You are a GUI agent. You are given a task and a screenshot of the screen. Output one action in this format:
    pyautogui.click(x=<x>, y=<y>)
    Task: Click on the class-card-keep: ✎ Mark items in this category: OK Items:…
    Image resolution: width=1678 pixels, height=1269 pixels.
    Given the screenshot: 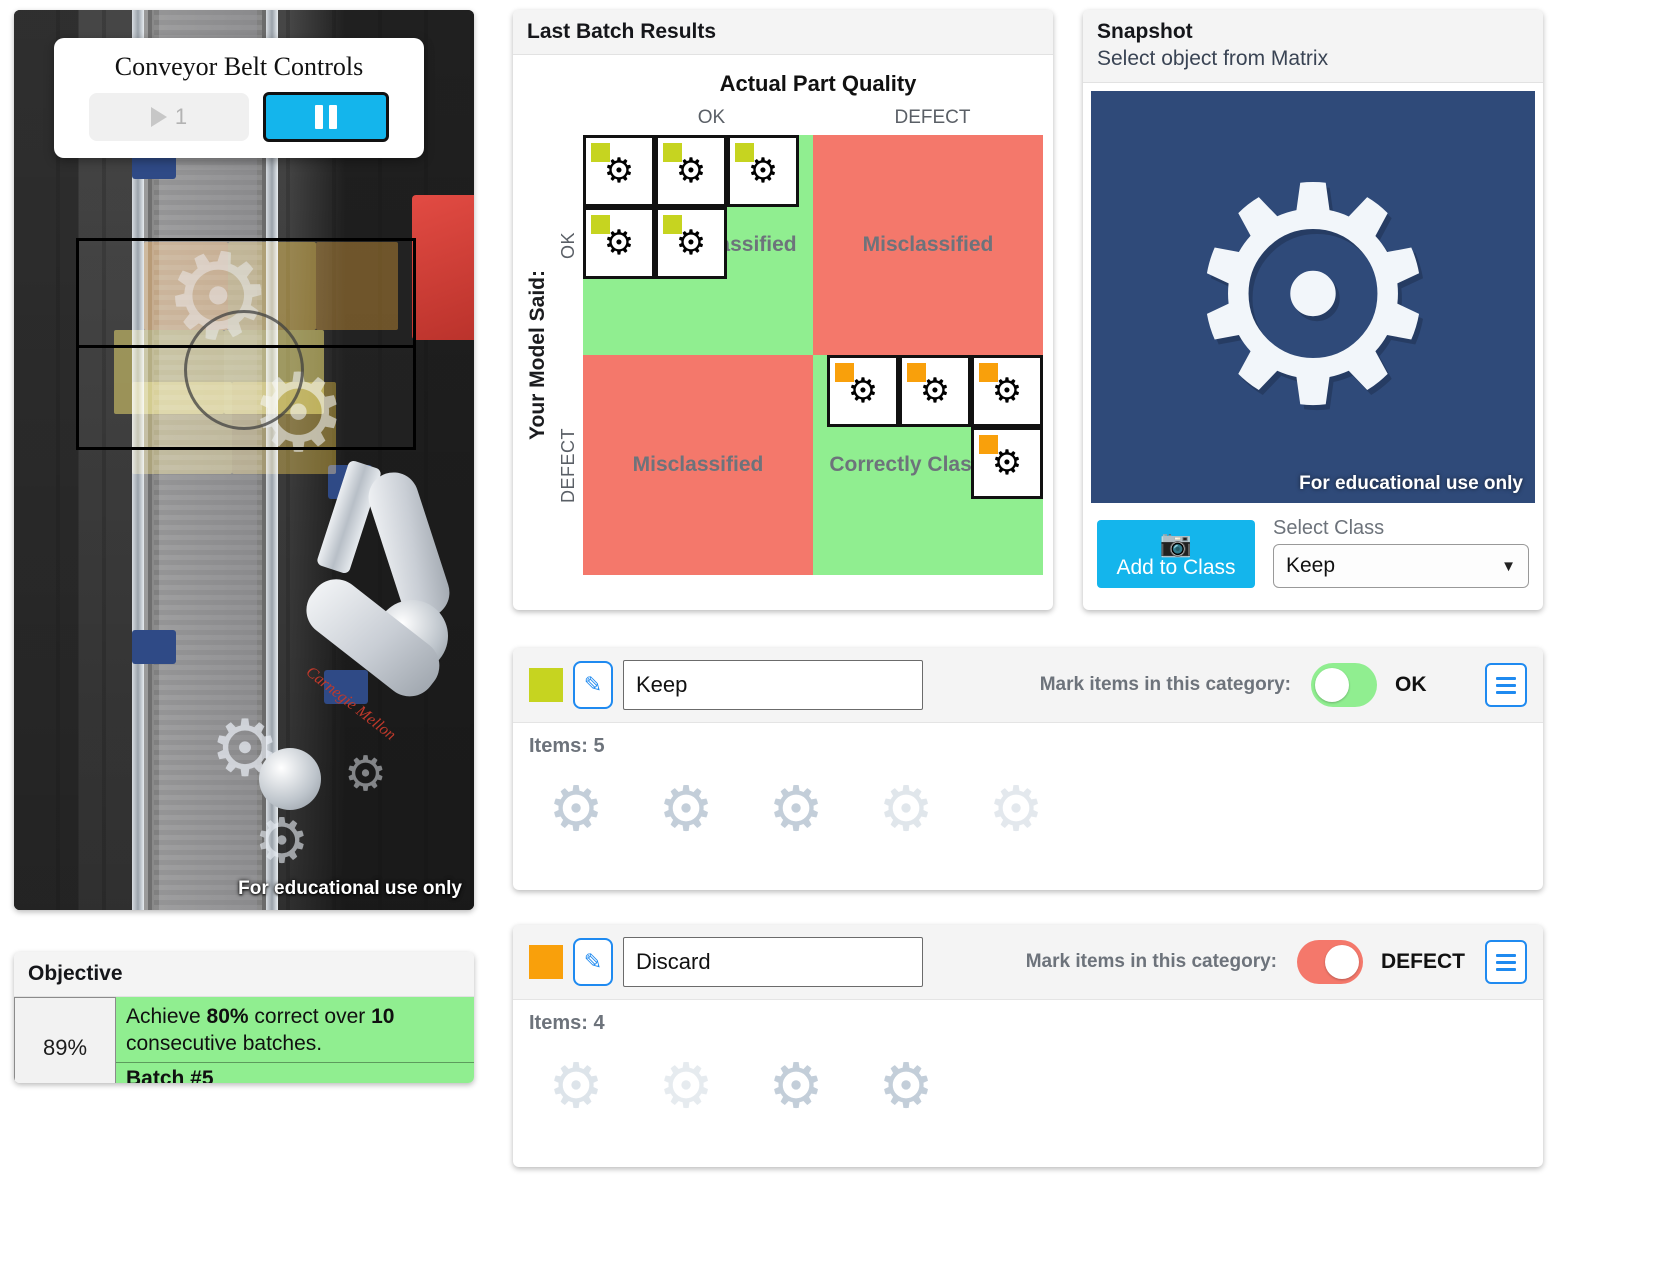 What is the action you would take?
    pyautogui.click(x=1028, y=769)
    